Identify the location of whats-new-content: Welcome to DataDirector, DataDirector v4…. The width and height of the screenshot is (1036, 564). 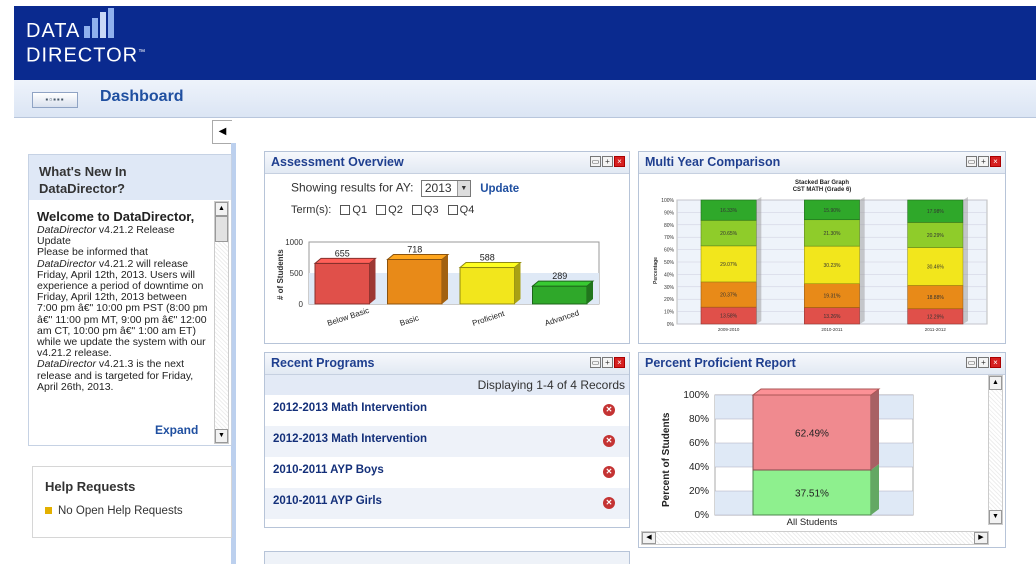
(123, 301).